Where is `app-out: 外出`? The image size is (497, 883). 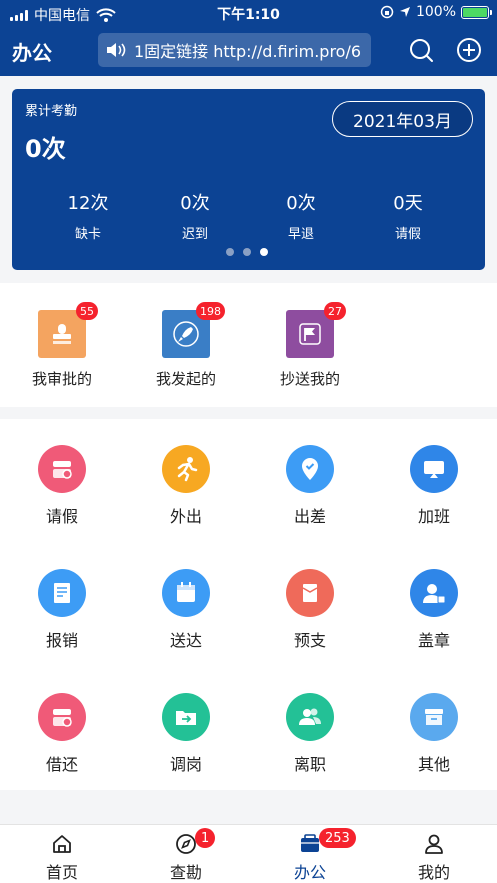
app-out: 外出 is located at coordinates (186, 486).